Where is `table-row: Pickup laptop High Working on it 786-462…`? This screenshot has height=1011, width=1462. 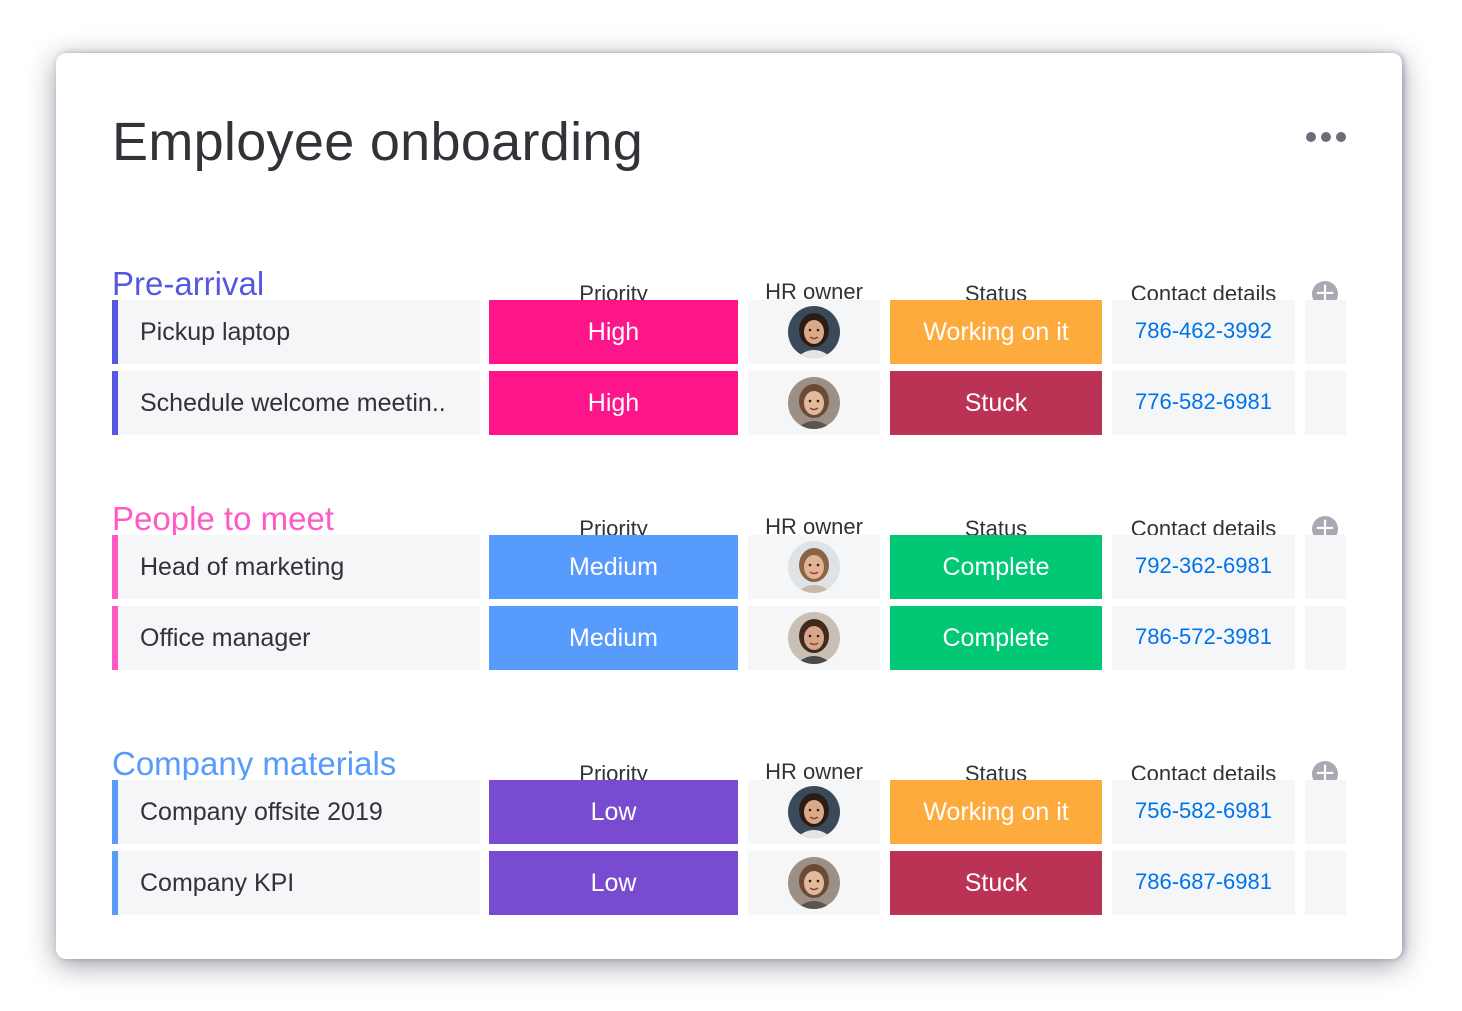
table-row: Pickup laptop High Working on it 786-462… is located at coordinates (729, 332).